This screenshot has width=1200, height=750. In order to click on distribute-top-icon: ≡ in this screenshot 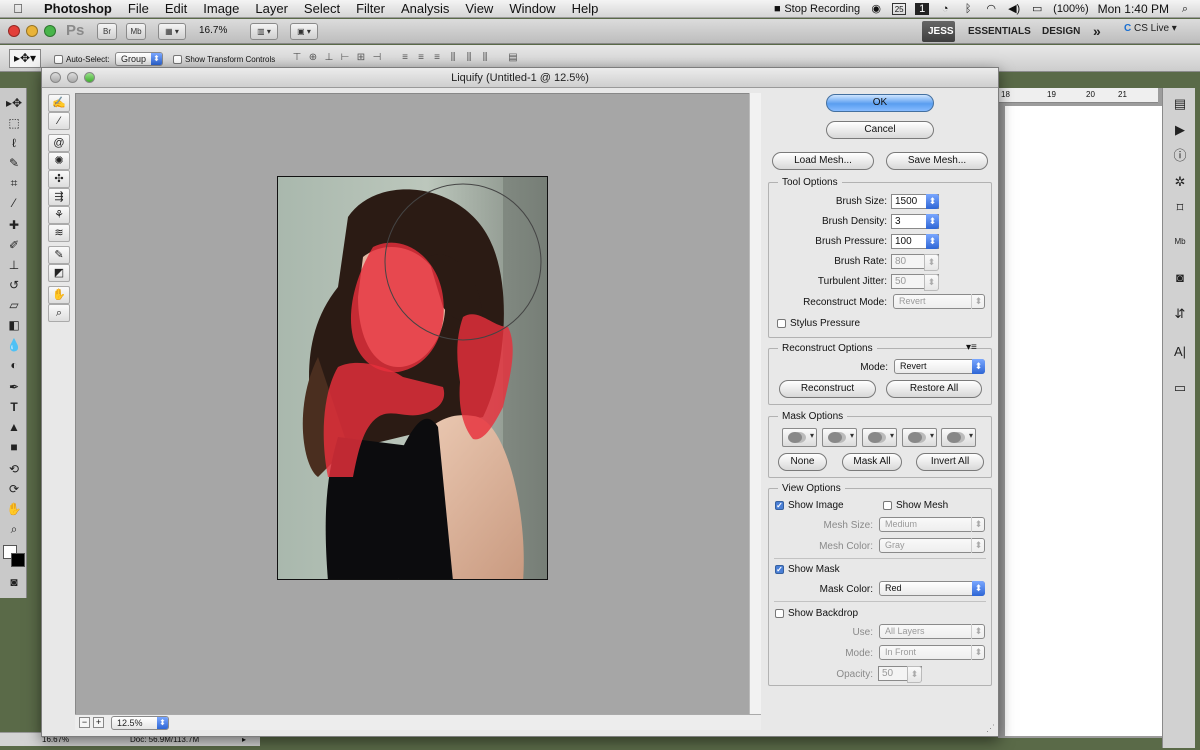, I will do `click(405, 58)`.